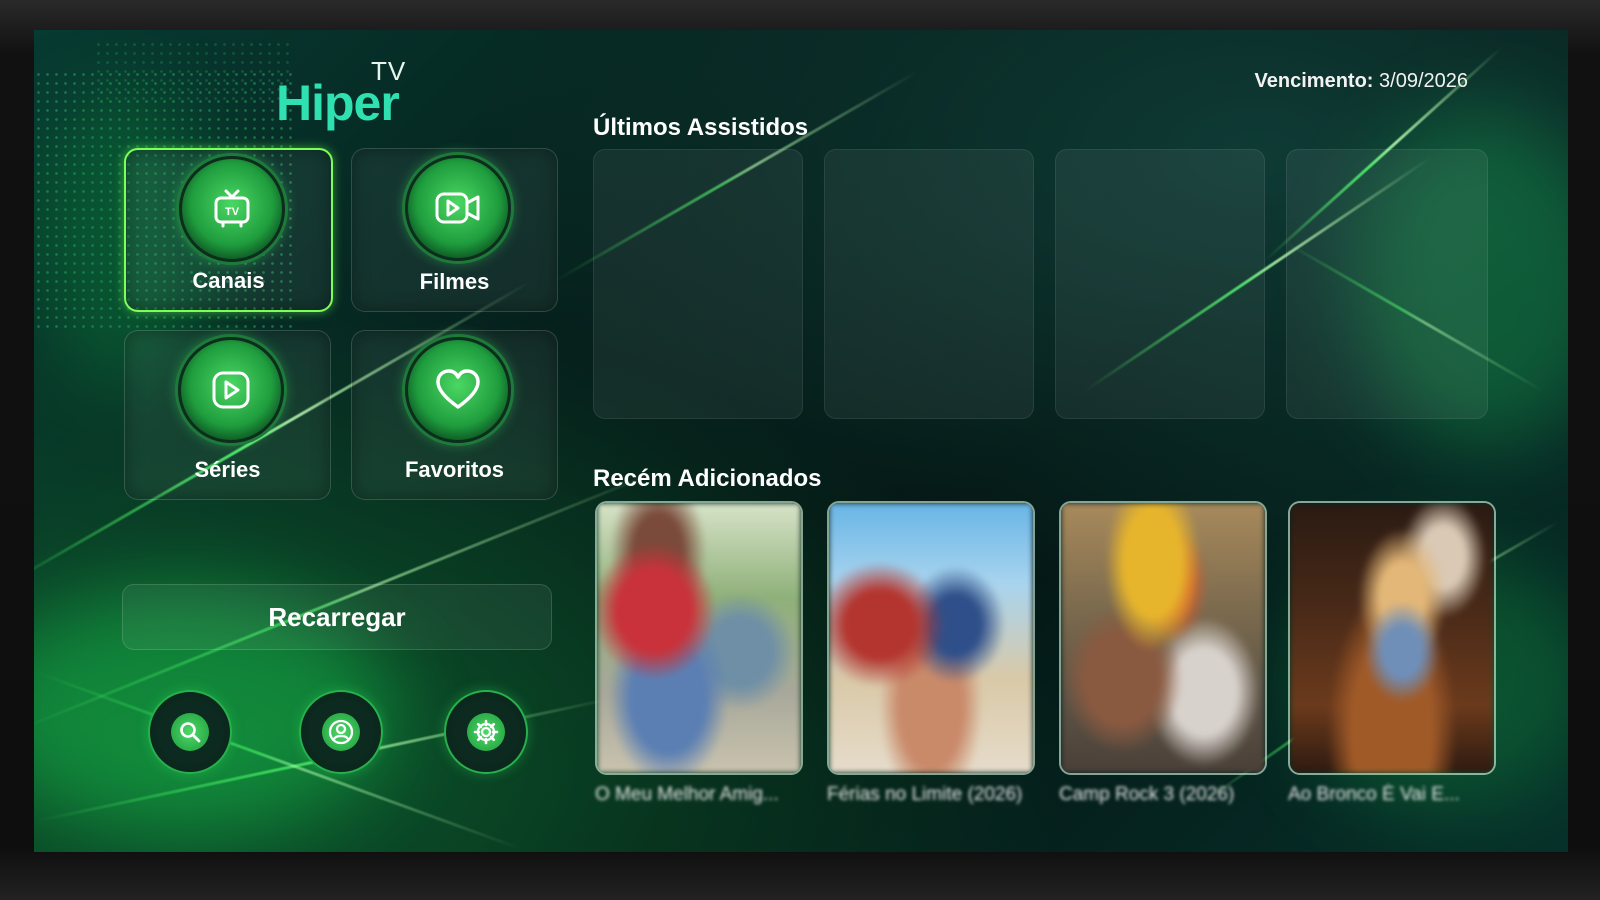 Image resolution: width=1600 pixels, height=900 pixels. Describe the element at coordinates (230, 390) in the screenshot. I see `play-icon` at that location.